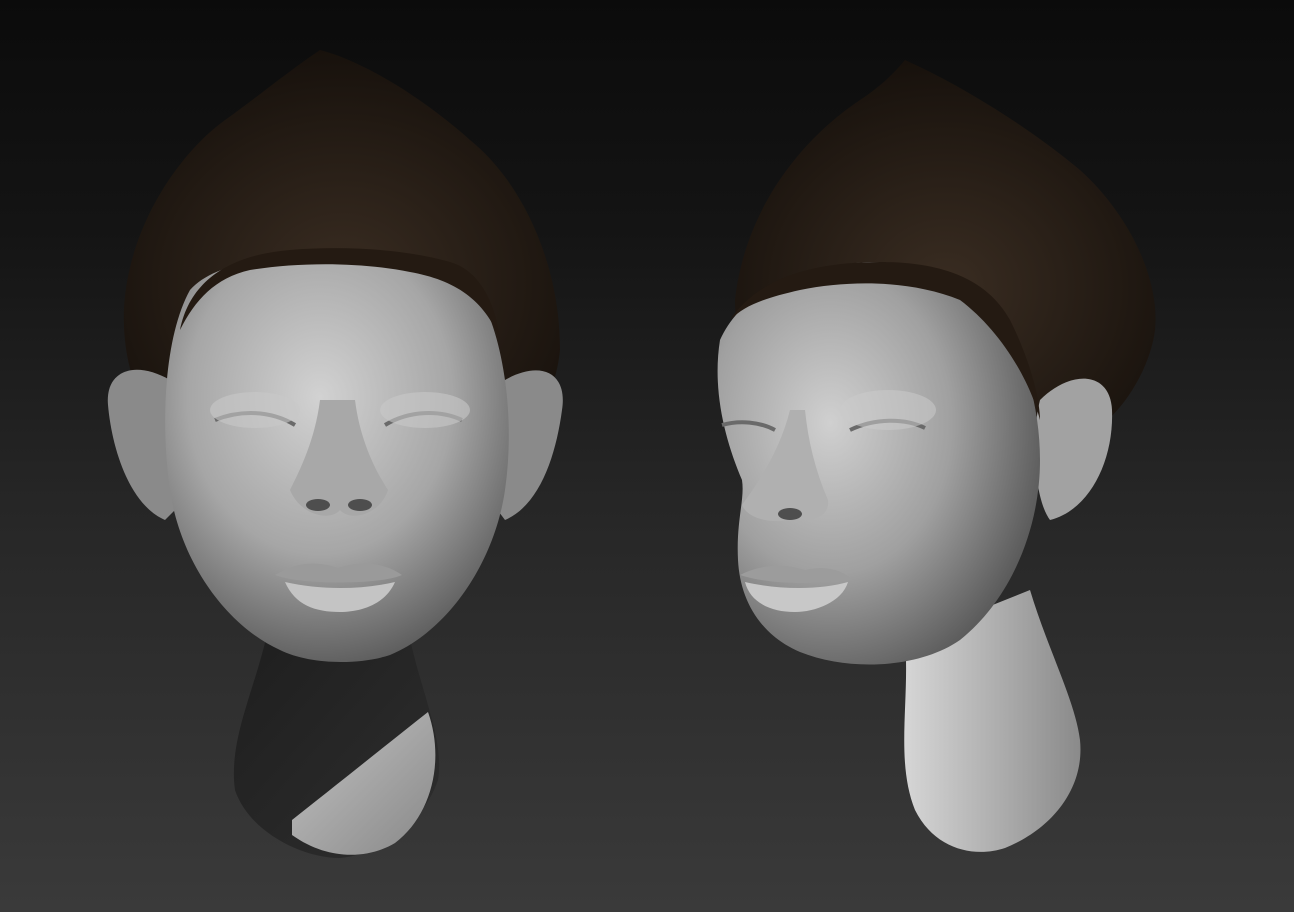 This screenshot has height=912, width=1294. Describe the element at coordinates (318, 505) in the screenshot. I see `left-nostril` at that location.